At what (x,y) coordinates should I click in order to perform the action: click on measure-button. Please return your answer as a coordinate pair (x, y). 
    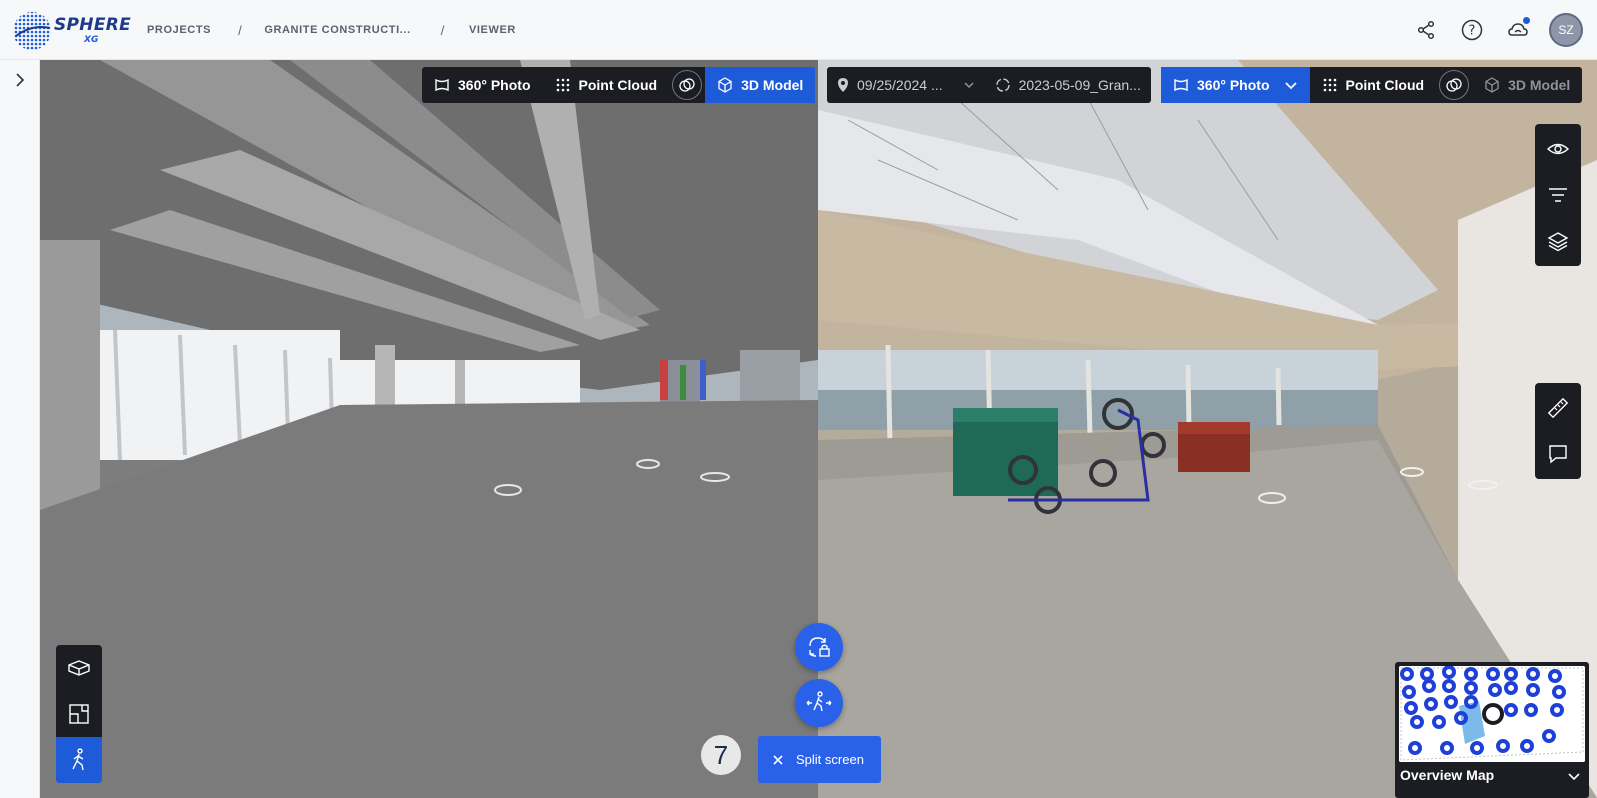
    Looking at the image, I should click on (1558, 408).